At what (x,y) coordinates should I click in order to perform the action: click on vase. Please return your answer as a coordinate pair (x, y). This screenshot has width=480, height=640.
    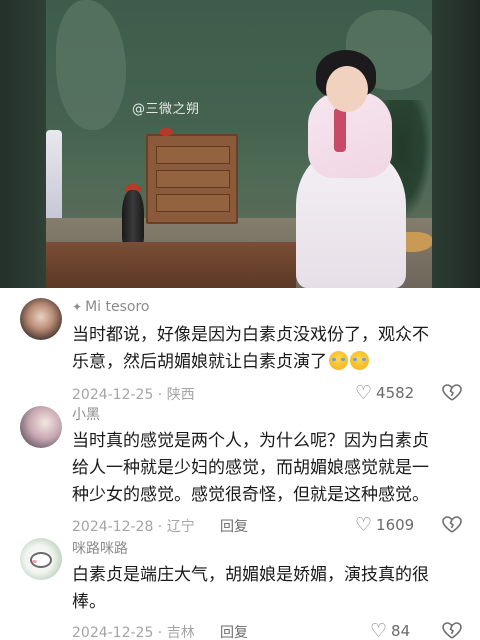
    Looking at the image, I should click on (133, 219).